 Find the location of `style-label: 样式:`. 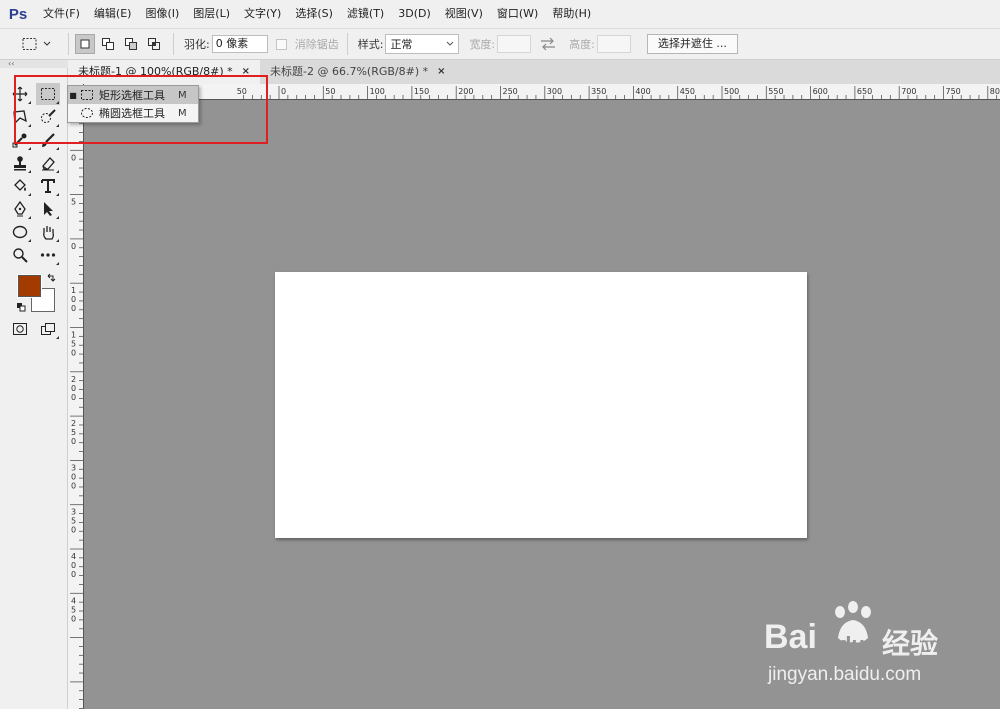

style-label: 样式: is located at coordinates (370, 44).